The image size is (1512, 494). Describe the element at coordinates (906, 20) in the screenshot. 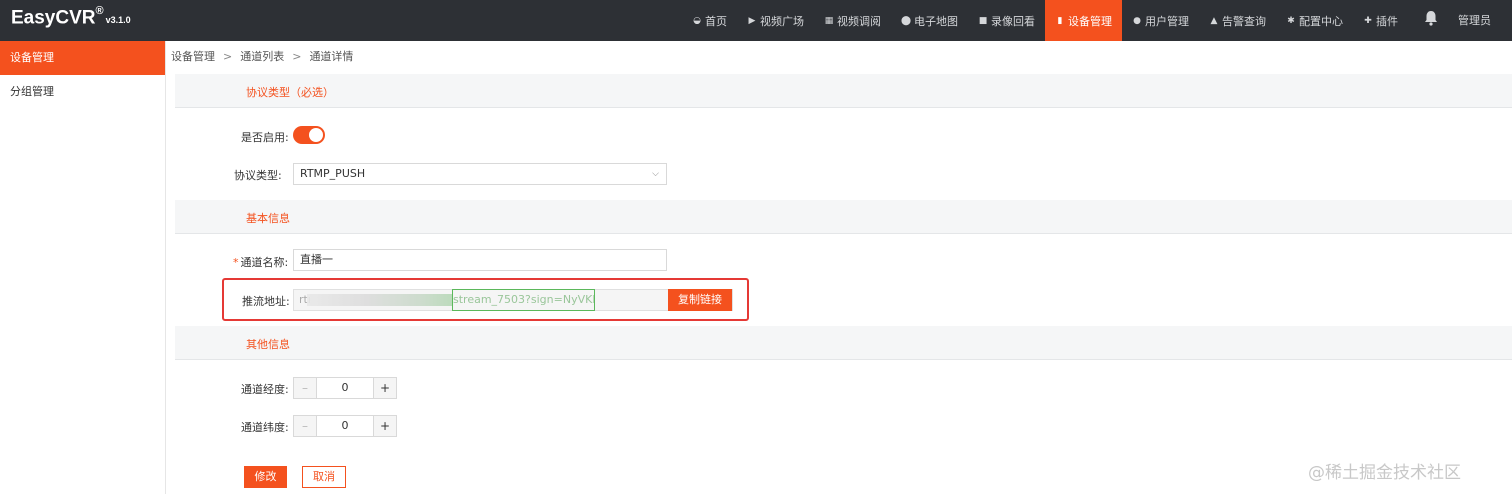

I see `location-pin-icon: ⬤` at that location.